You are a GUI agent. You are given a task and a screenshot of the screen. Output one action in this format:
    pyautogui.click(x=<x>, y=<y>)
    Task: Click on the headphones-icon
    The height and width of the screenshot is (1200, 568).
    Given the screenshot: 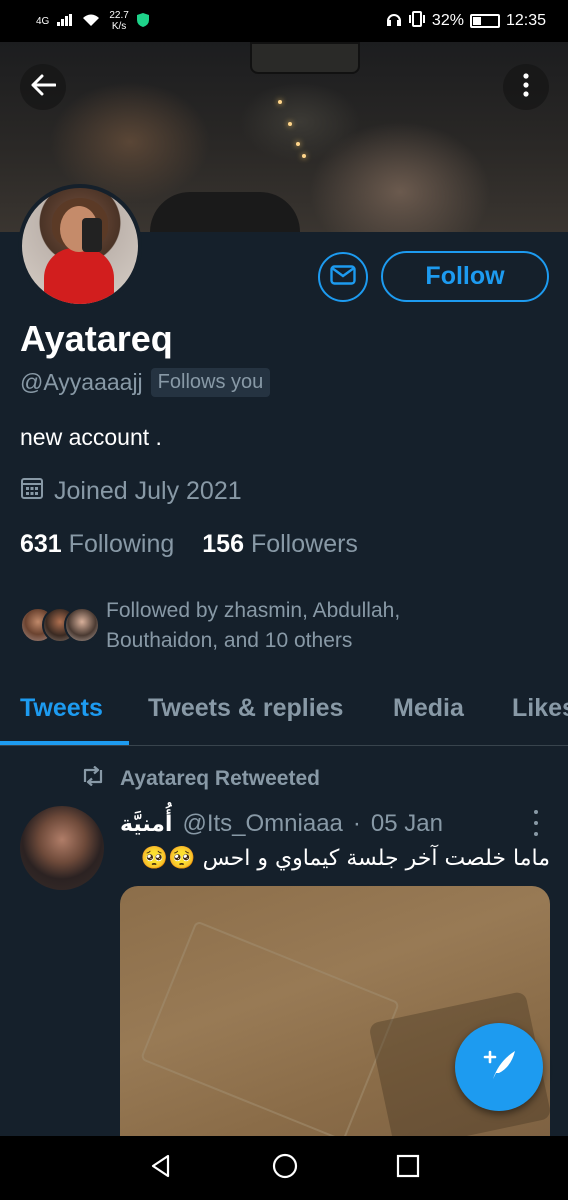 What is the action you would take?
    pyautogui.click(x=394, y=21)
    